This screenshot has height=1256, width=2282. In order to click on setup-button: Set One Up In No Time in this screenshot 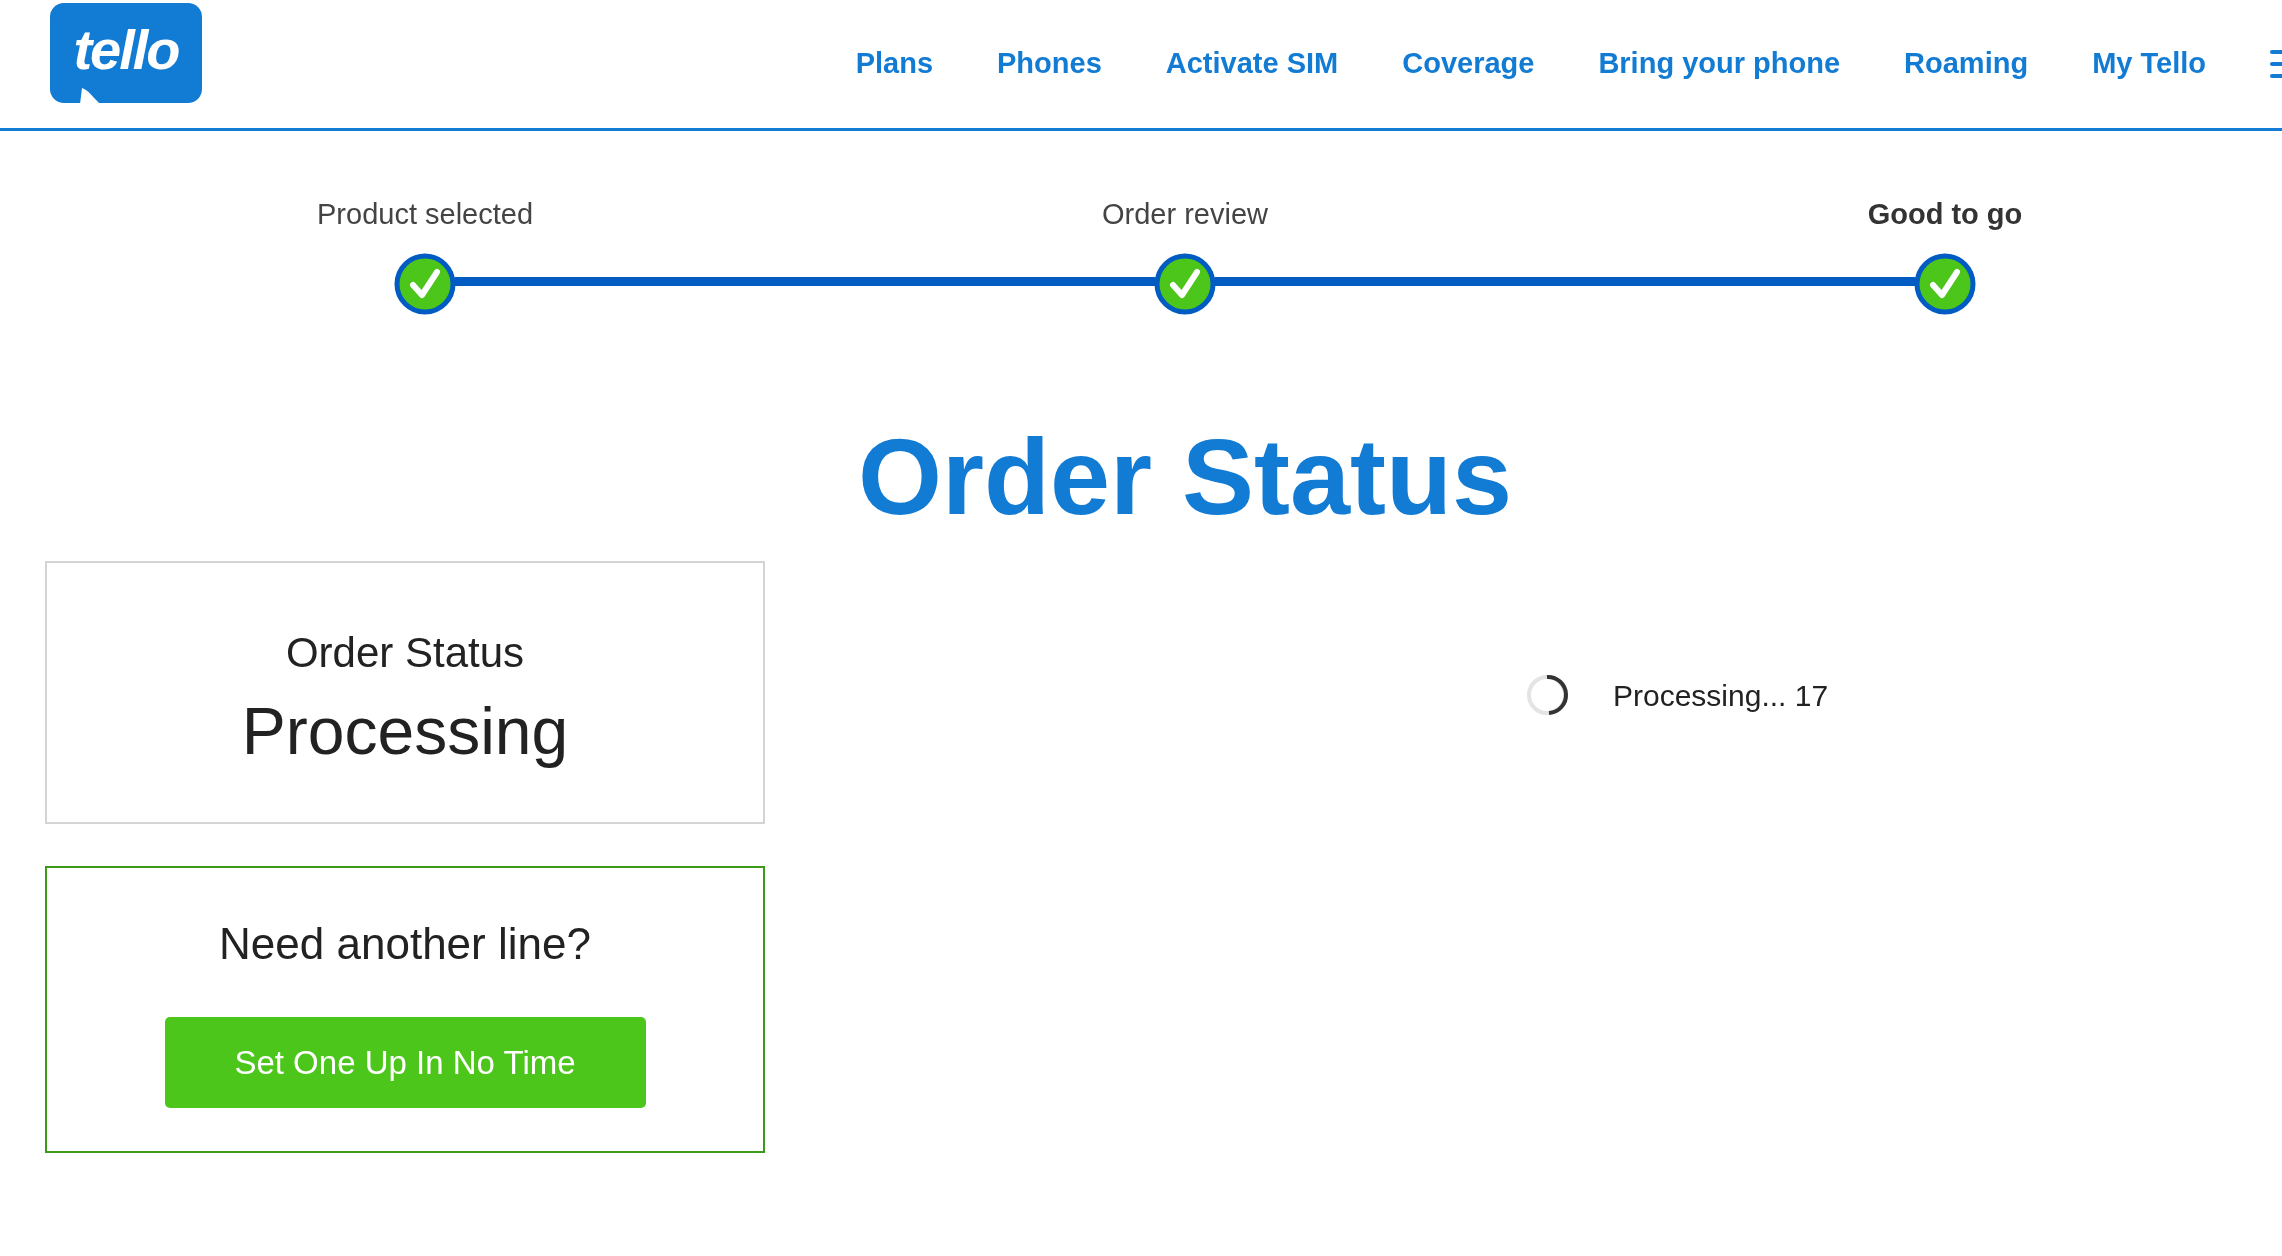, I will do `click(405, 1062)`.